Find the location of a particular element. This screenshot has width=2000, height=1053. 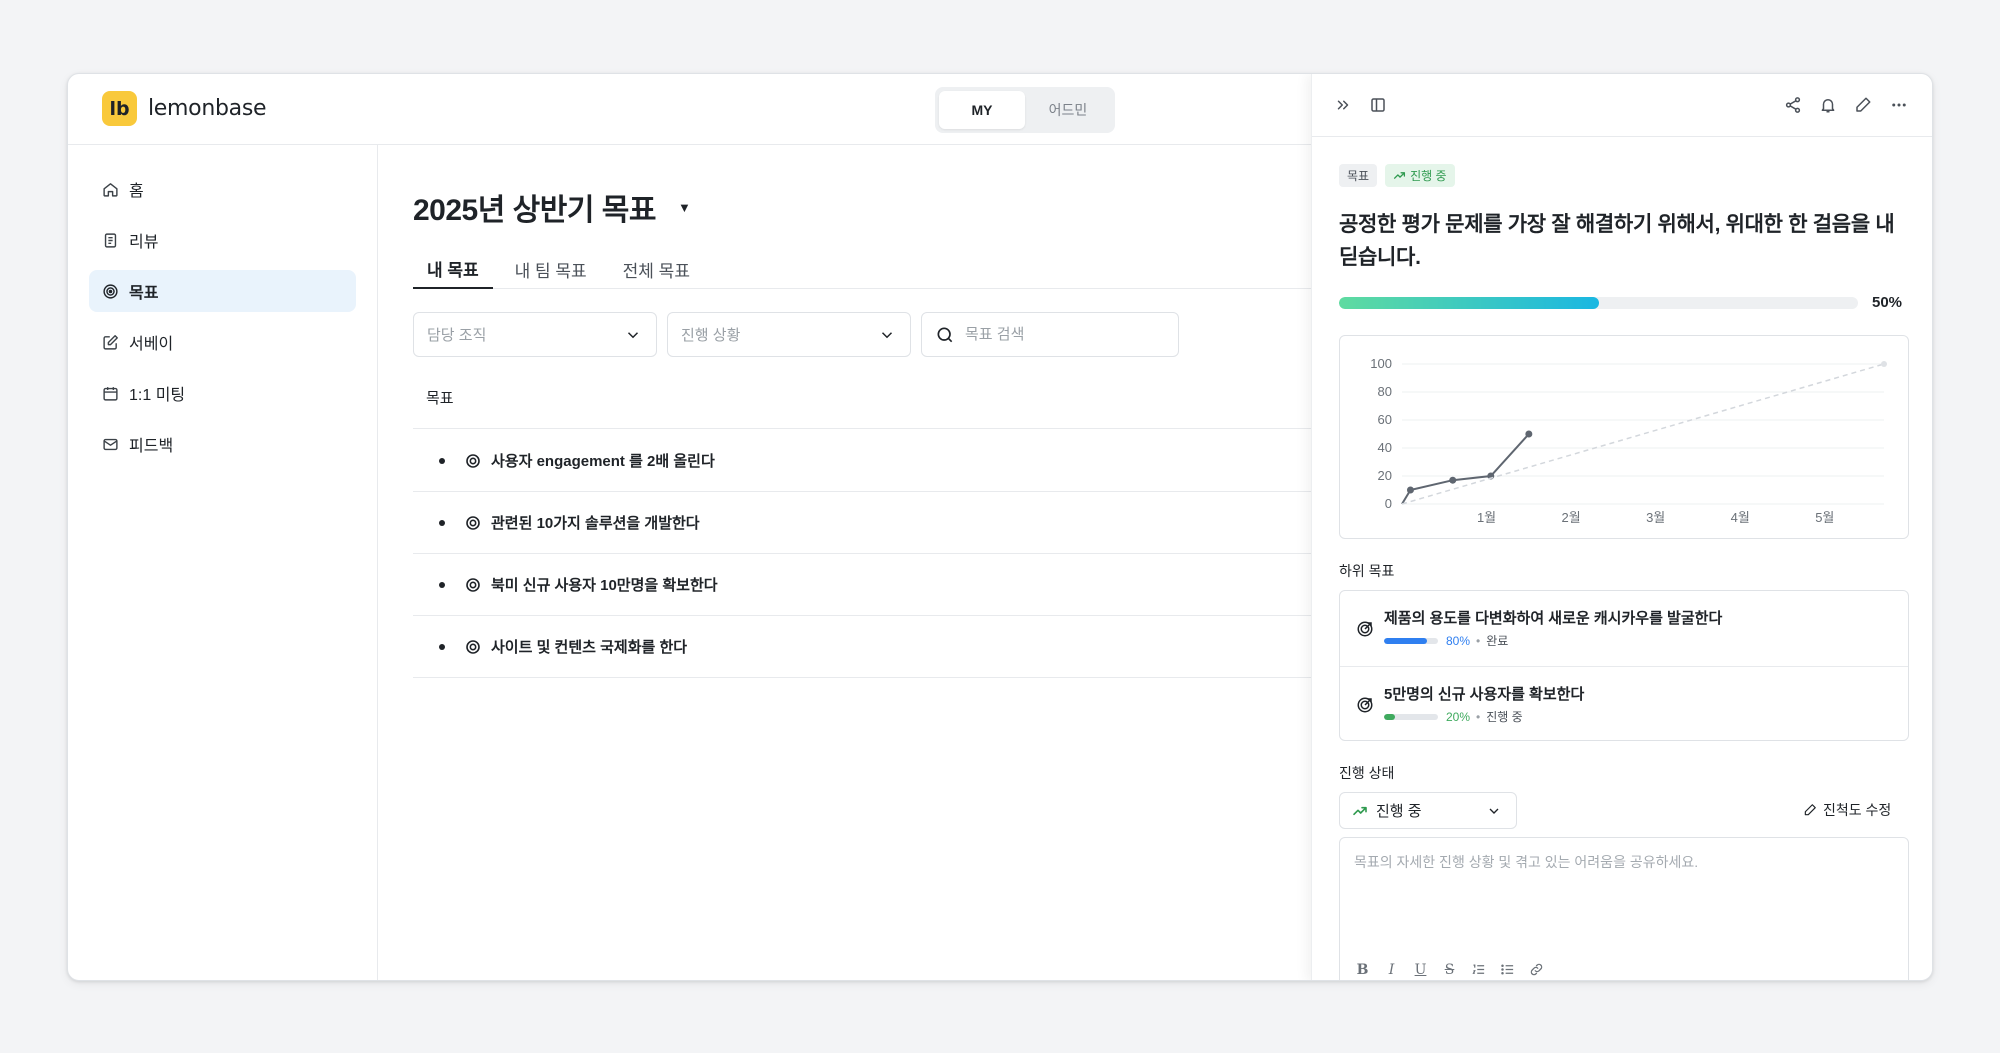

sub-goal-item: 5만명의 신규 사용자를 확보한다 20% • 진행 중 is located at coordinates (1624, 703).